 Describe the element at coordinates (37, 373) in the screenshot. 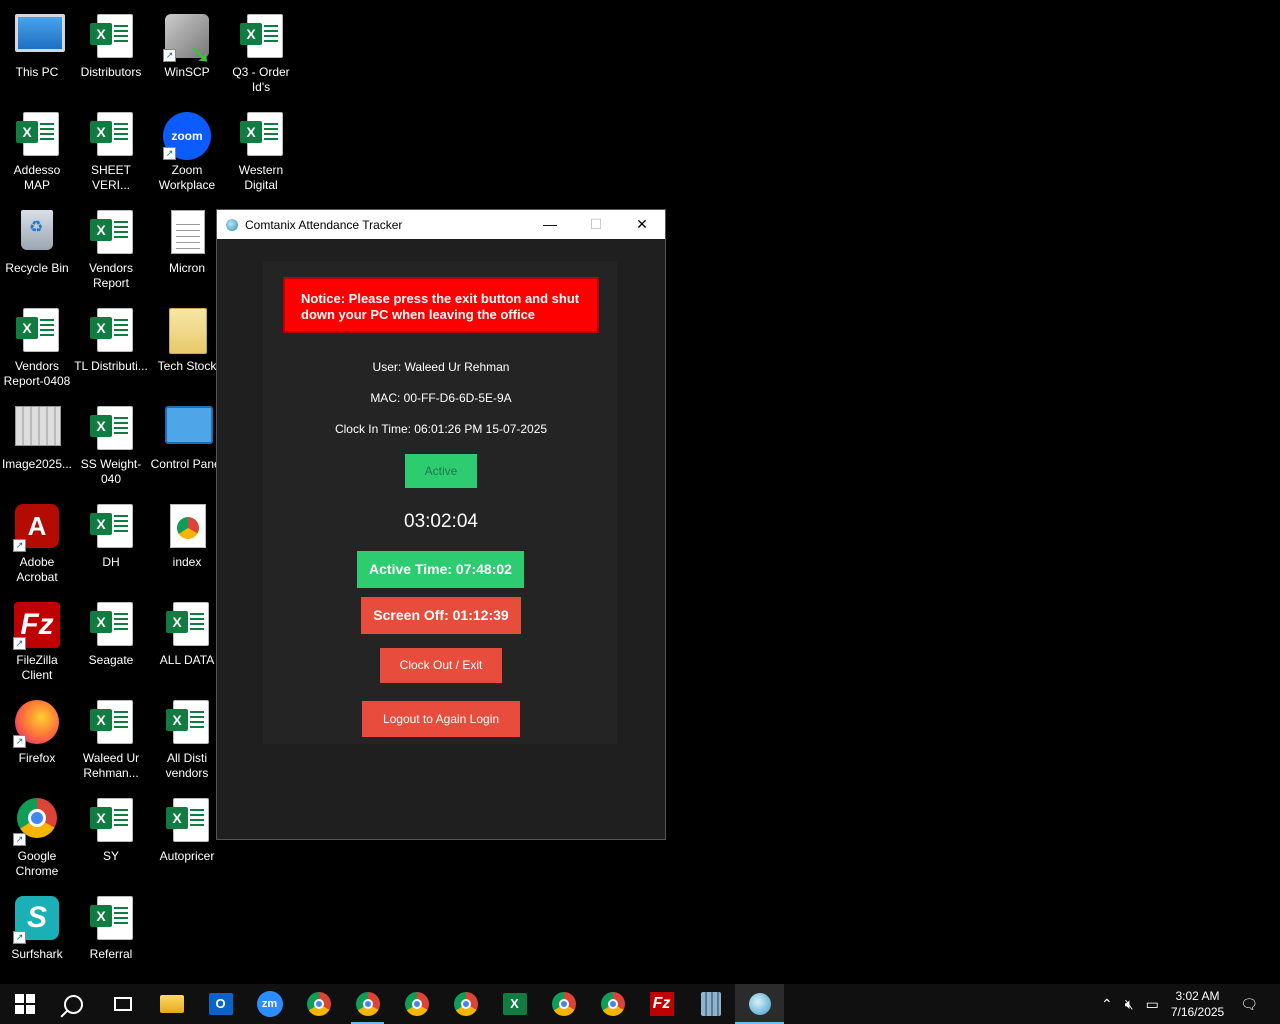

I see `desktop-icon-label: Vendors Report-0408` at that location.